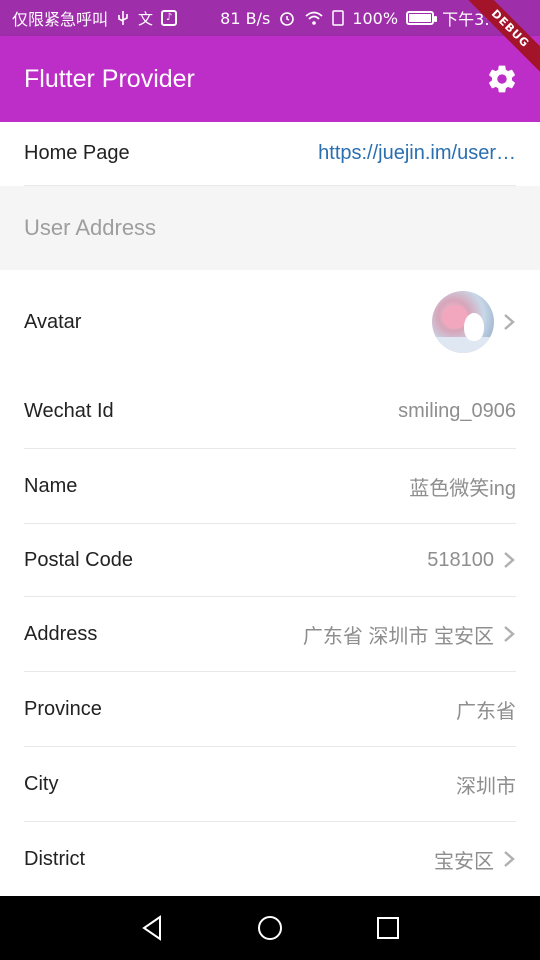 This screenshot has height=960, width=540. I want to click on battery-icon, so click(422, 18).